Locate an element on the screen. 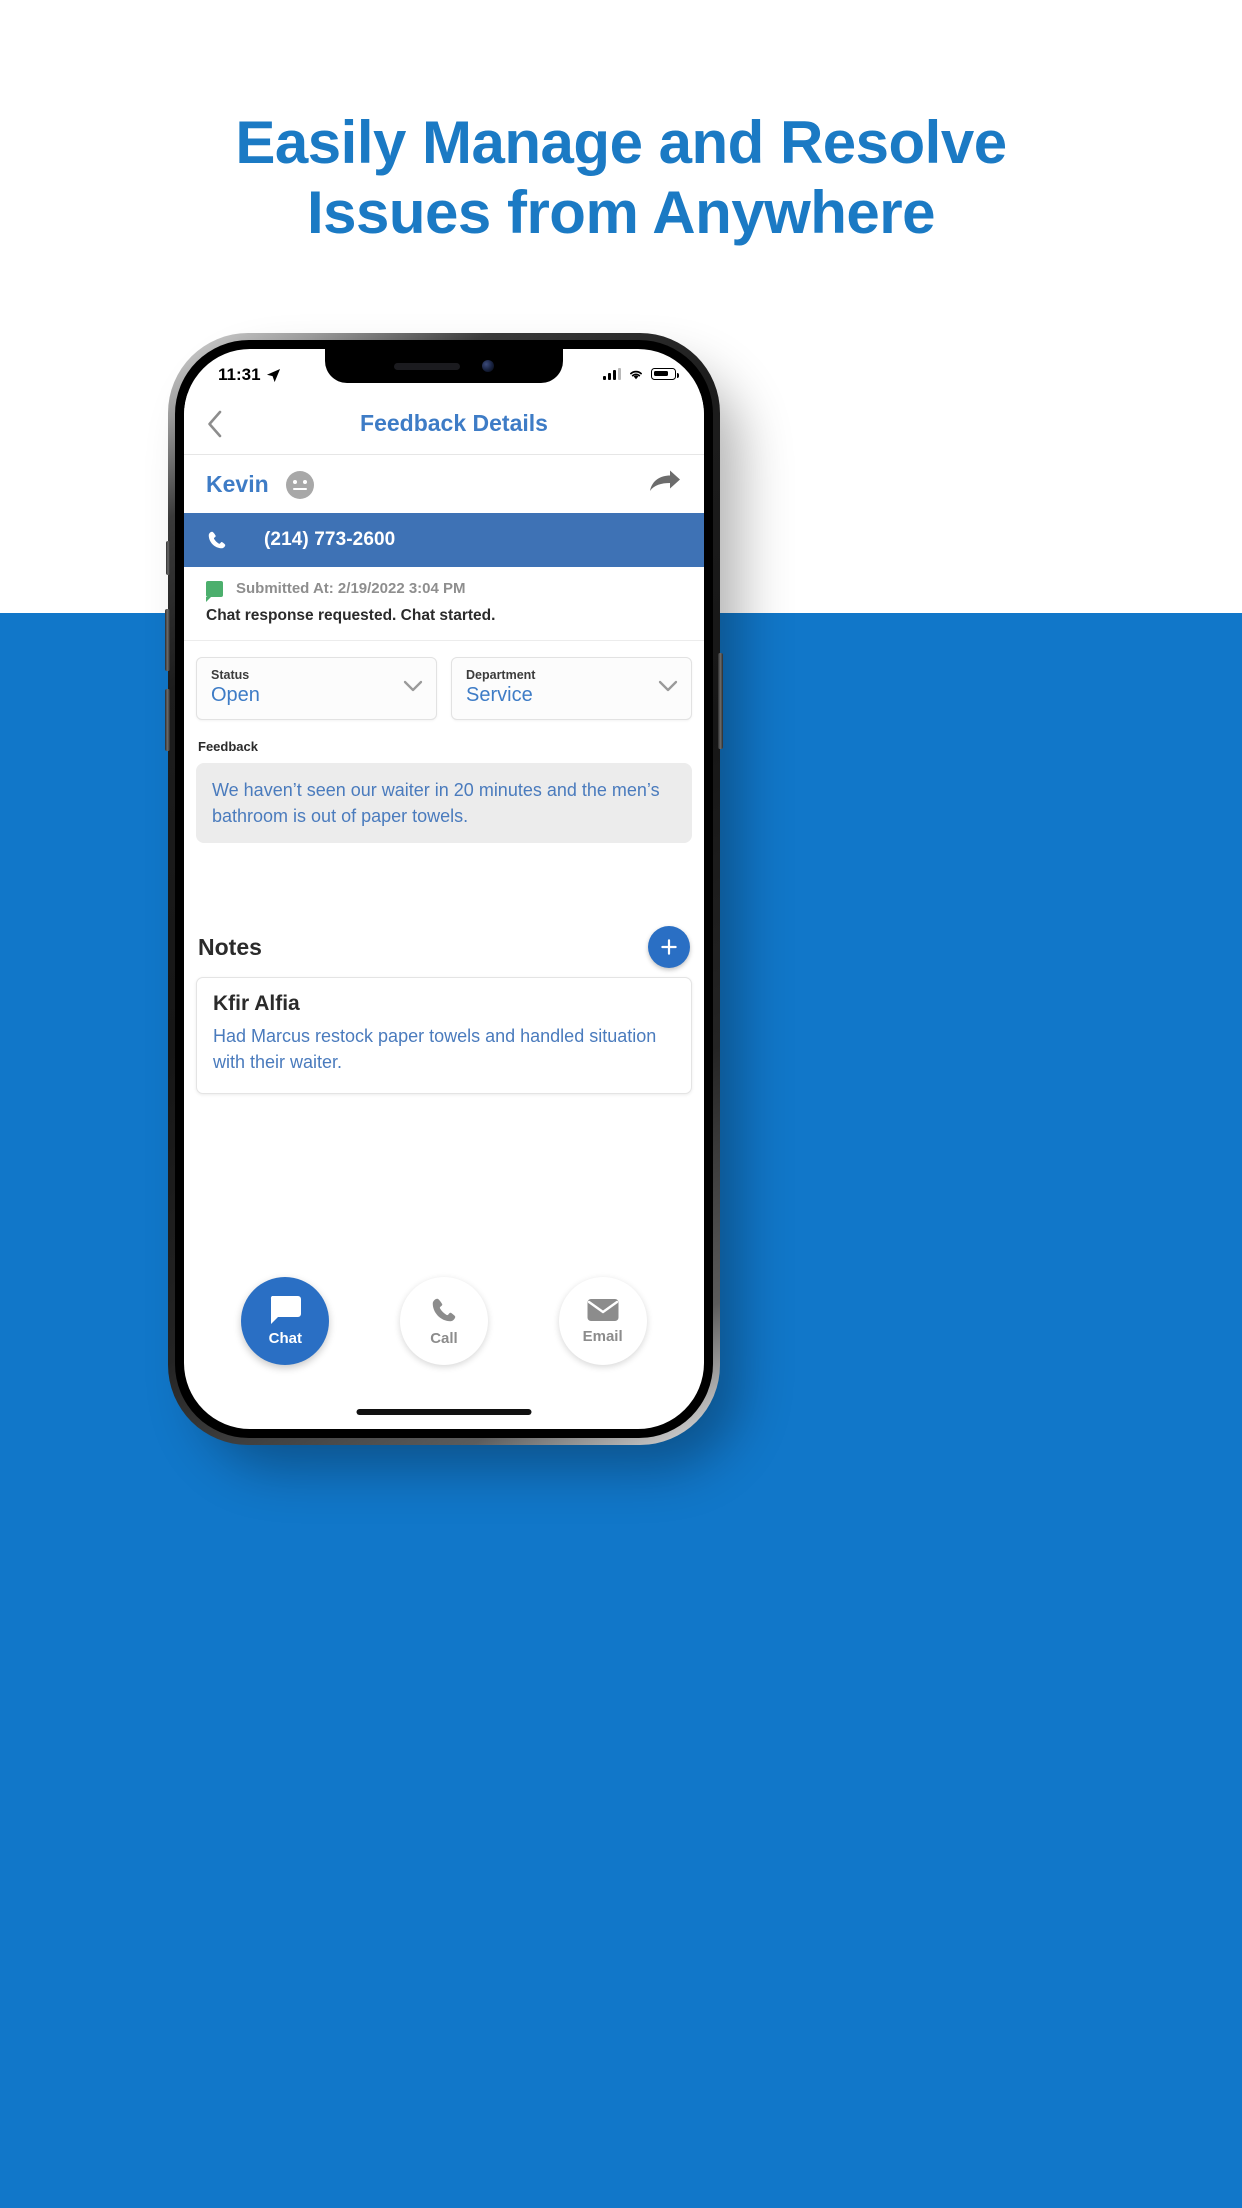  phone-notch is located at coordinates (444, 366).